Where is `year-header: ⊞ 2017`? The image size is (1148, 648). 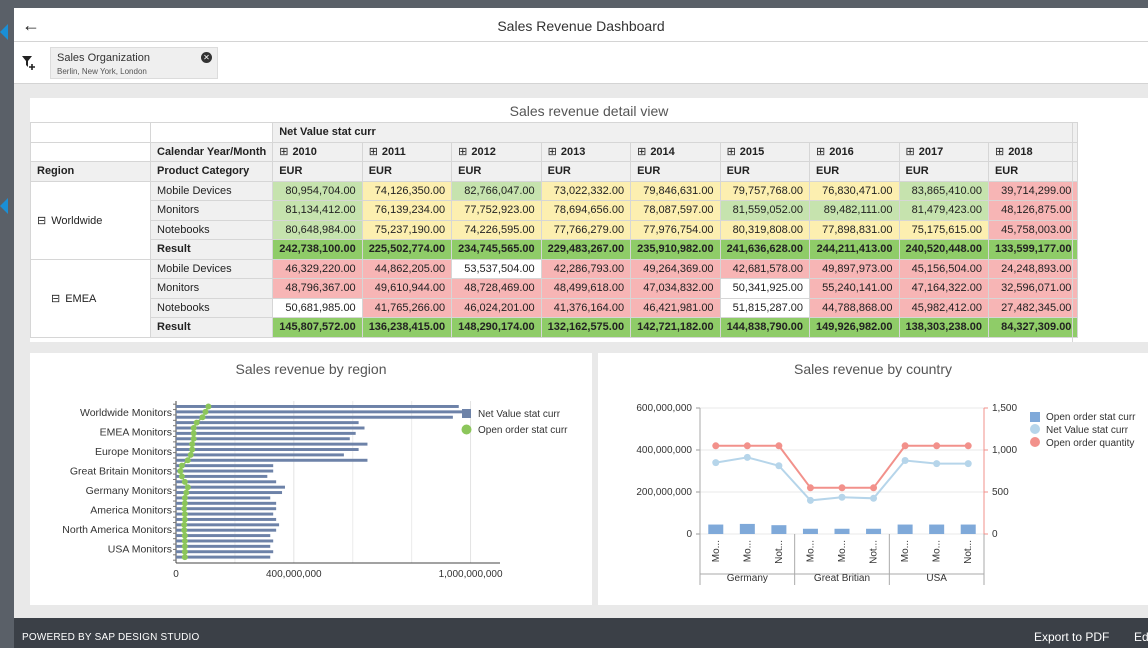 year-header: ⊞ 2017 is located at coordinates (943, 151).